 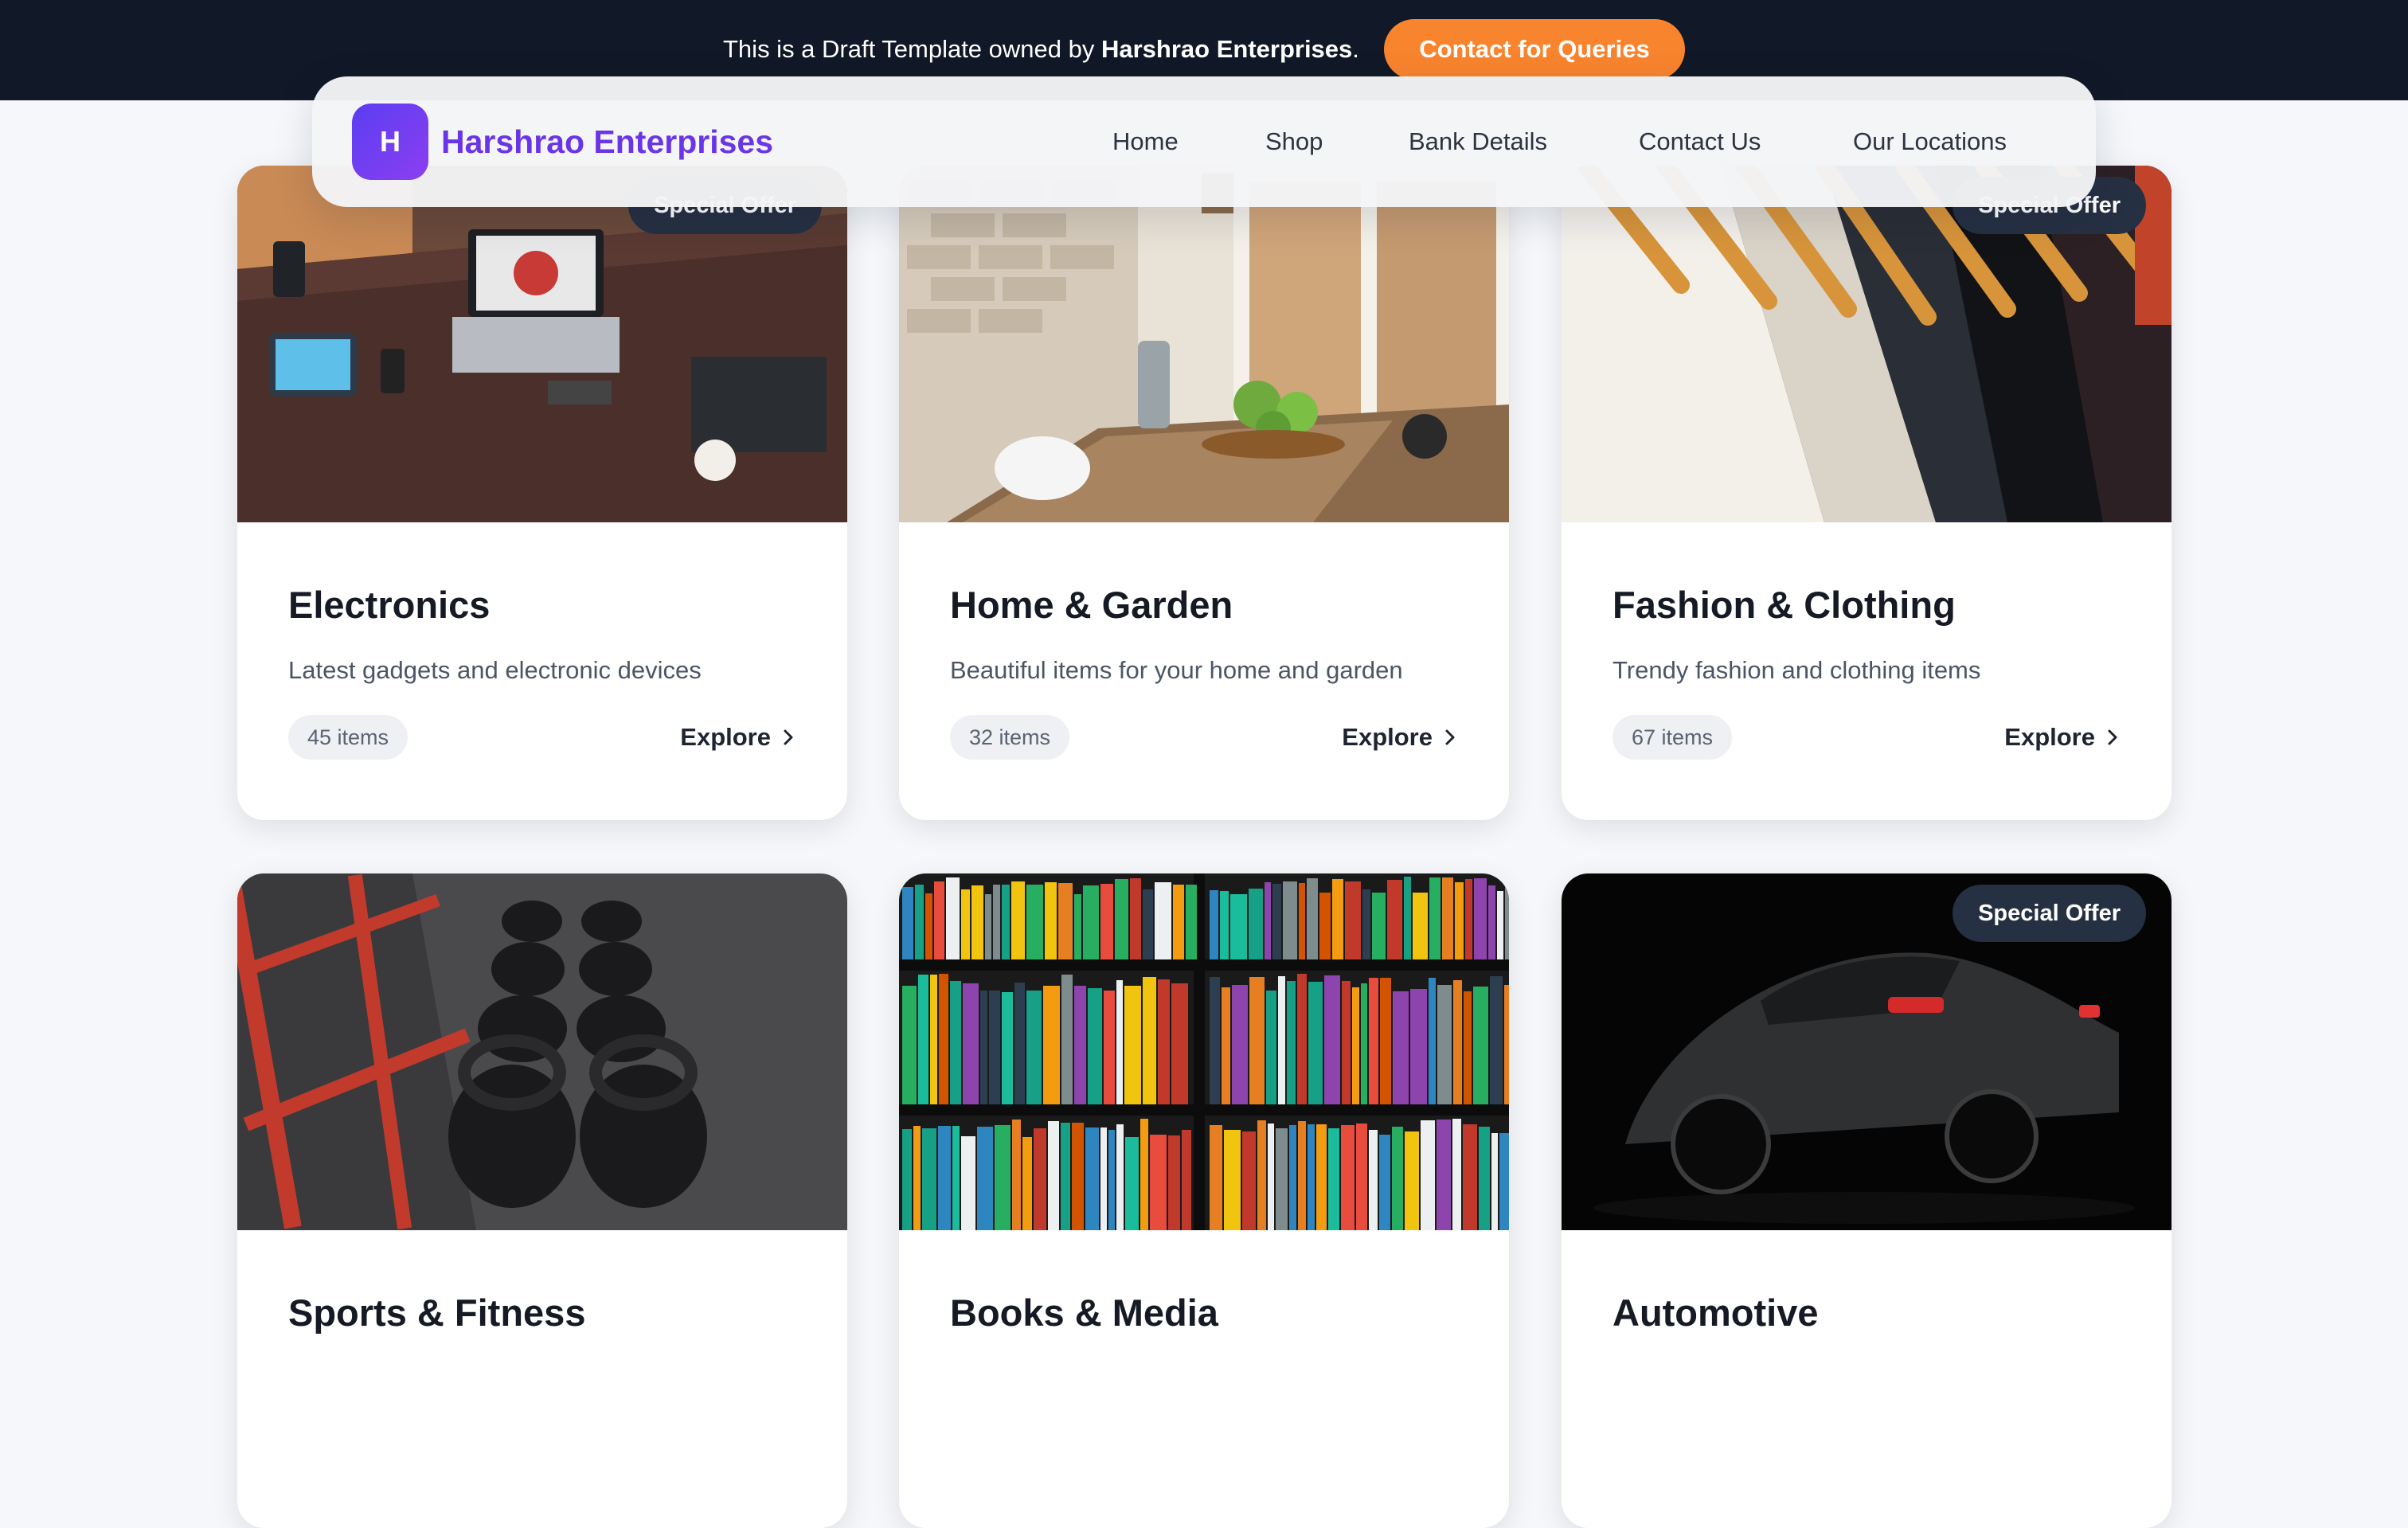 I want to click on card-description: Beautiful items for your home and garden, so click(x=1176, y=670).